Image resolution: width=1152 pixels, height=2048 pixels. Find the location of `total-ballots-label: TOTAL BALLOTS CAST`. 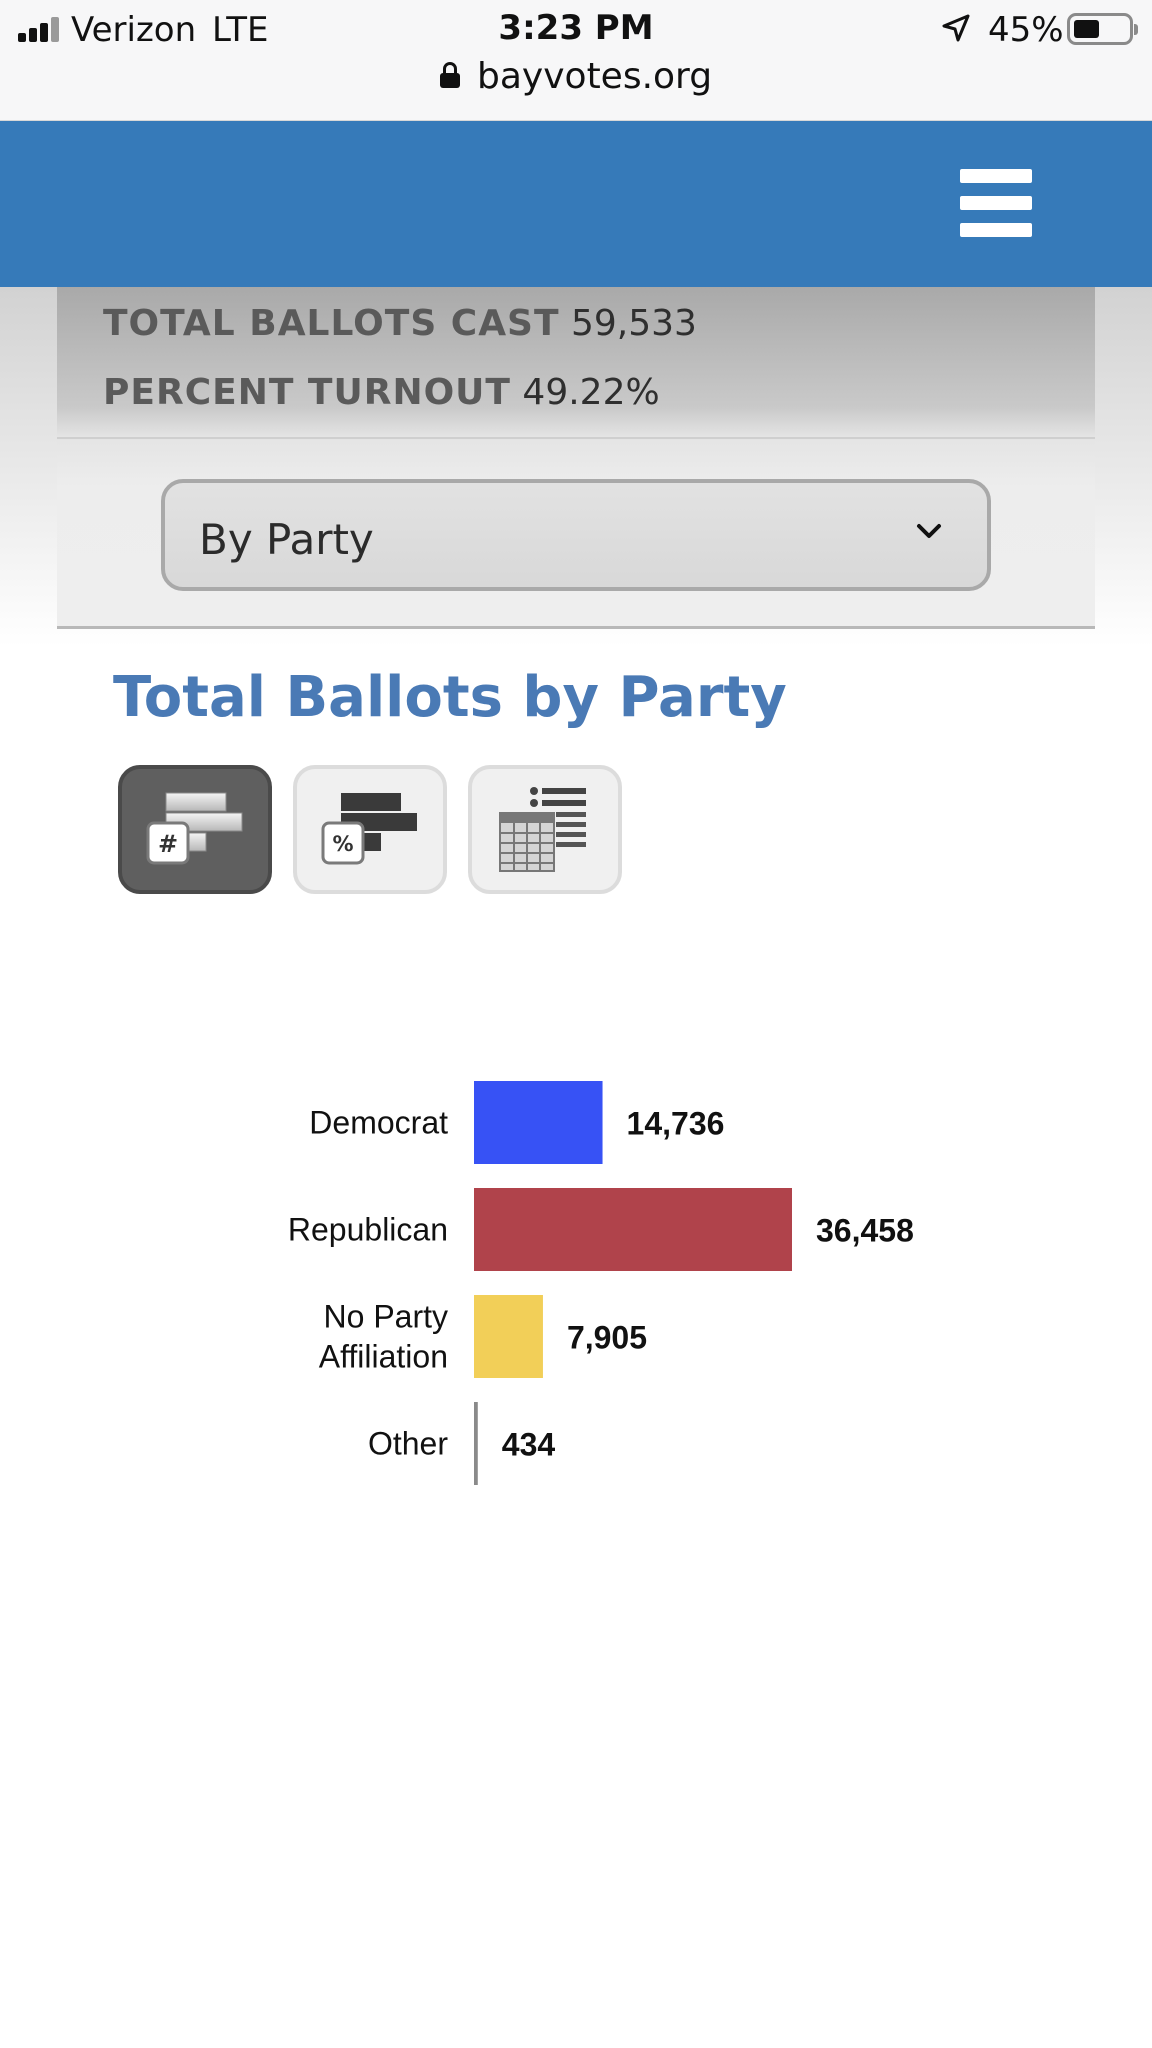

total-ballots-label: TOTAL BALLOTS CAST is located at coordinates (331, 323).